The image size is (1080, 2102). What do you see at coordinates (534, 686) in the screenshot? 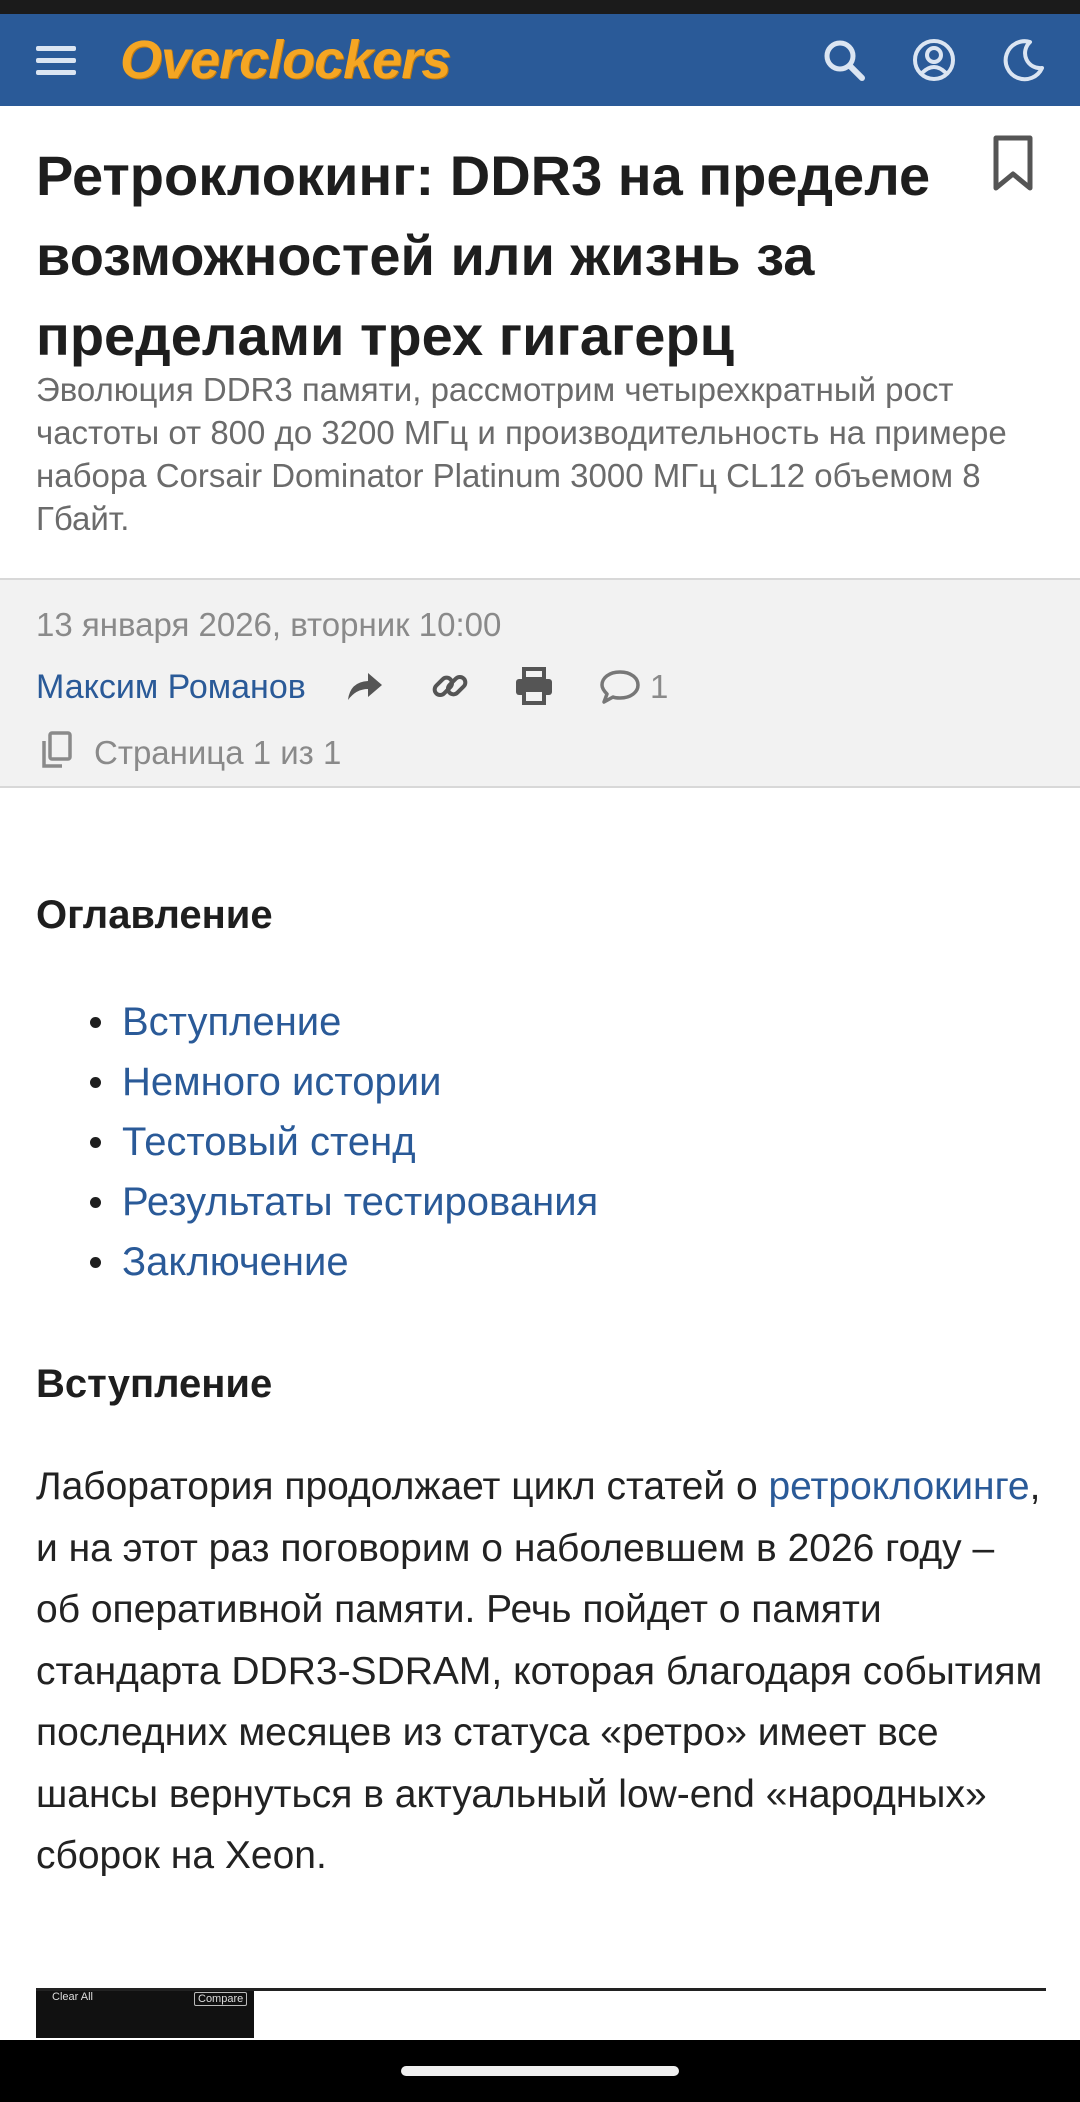
I see `print-icon` at bounding box center [534, 686].